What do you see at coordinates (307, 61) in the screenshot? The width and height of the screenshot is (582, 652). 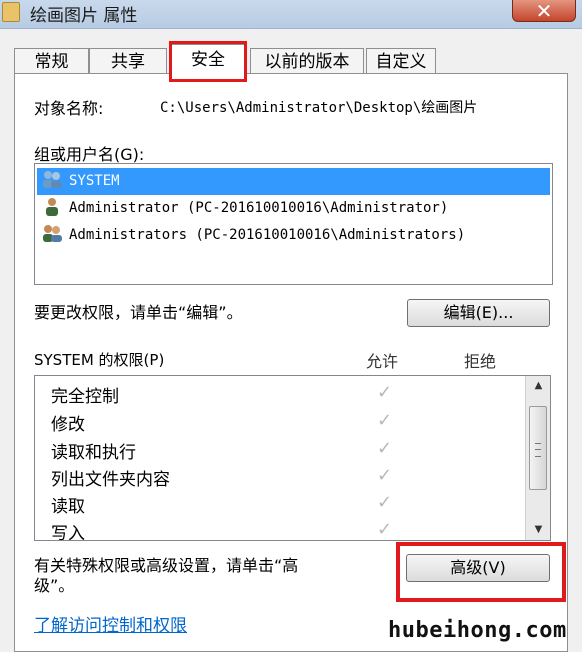 I see `tab-previous-versions: 以前的版本` at bounding box center [307, 61].